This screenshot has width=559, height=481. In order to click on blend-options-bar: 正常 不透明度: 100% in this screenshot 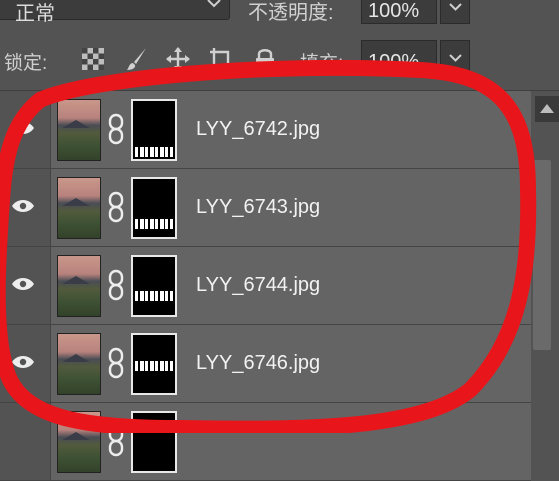, I will do `click(279, 13)`.